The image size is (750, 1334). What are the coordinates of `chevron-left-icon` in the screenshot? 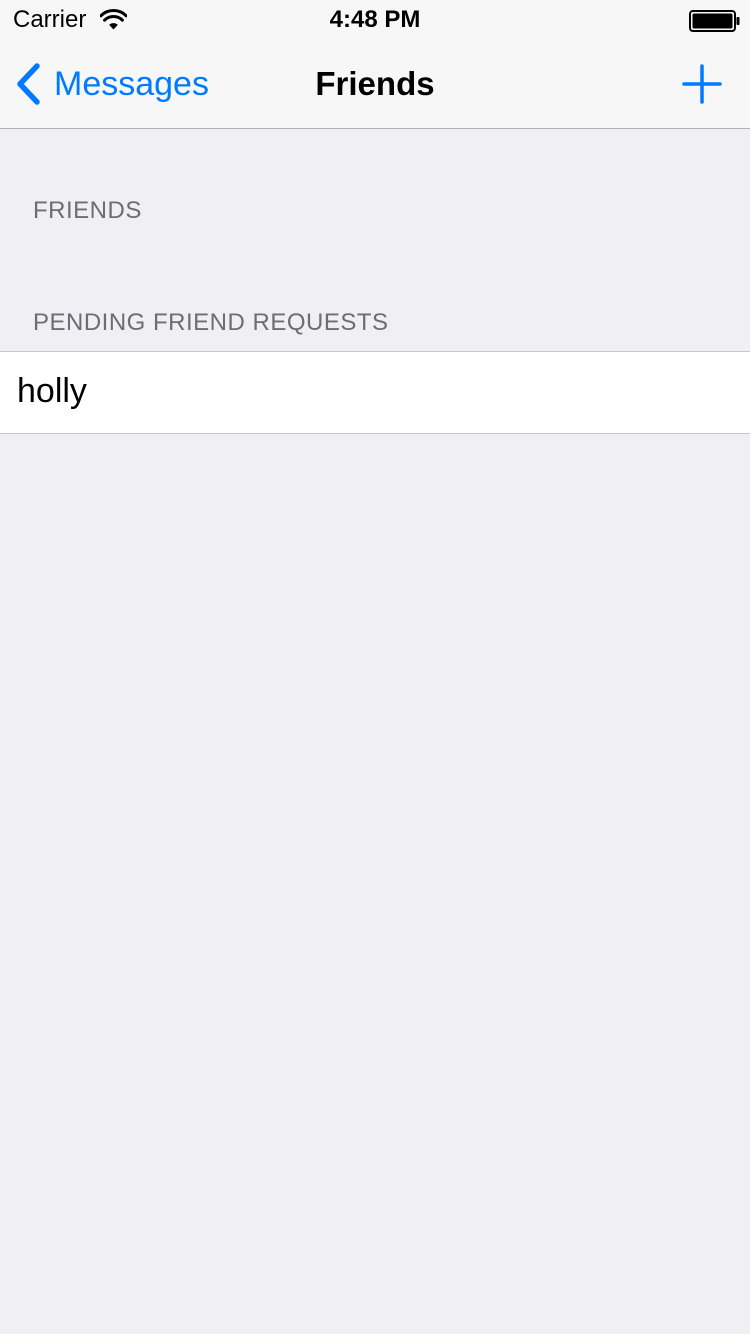 It's located at (28, 84).